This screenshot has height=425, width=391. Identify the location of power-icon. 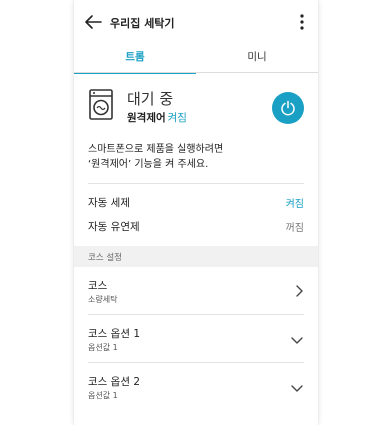
(288, 108).